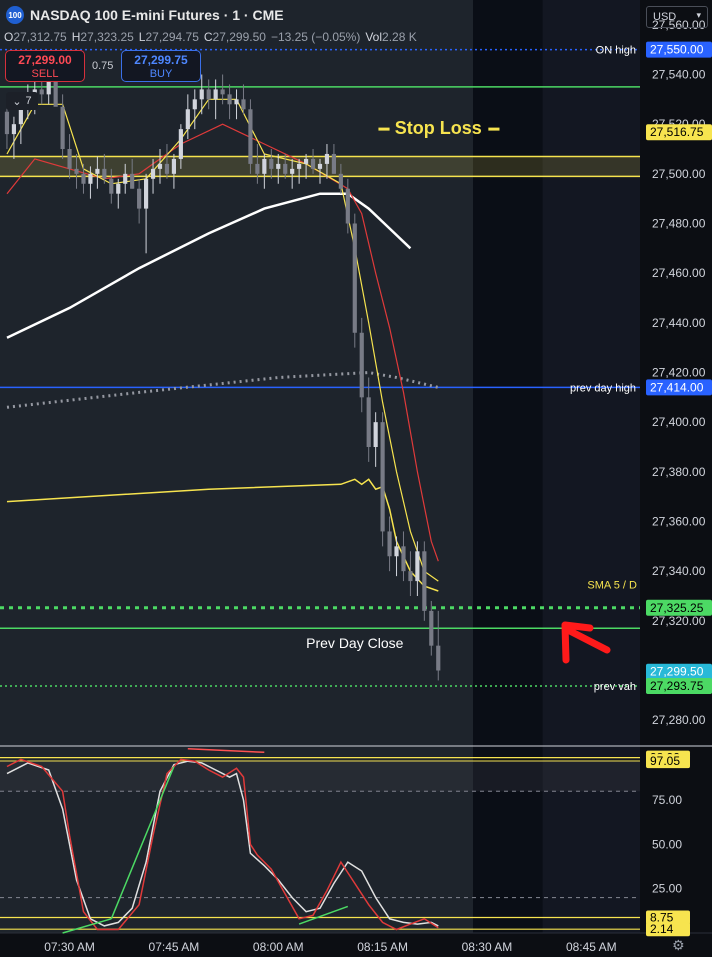 The height and width of the screenshot is (957, 712). Describe the element at coordinates (157, 15) in the screenshot. I see `symbol-title: NASDAQ 100 E-mini Futures · 1 · CME` at that location.